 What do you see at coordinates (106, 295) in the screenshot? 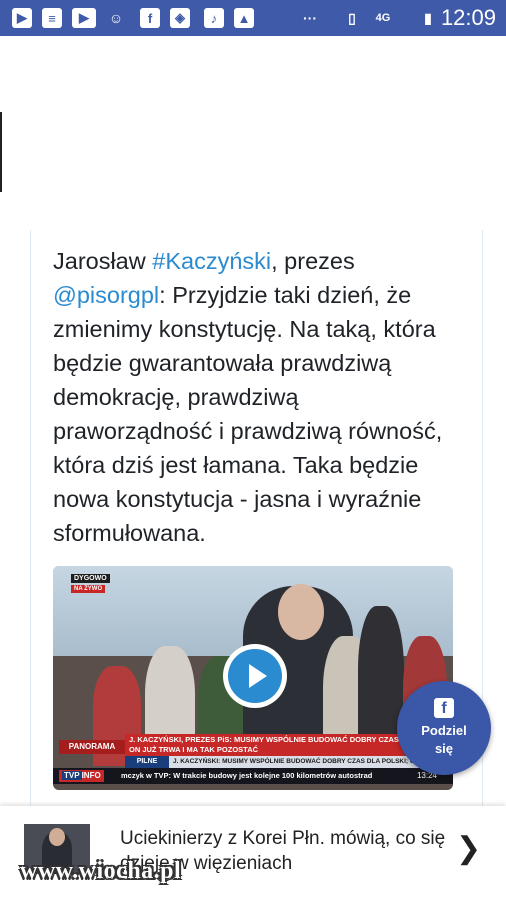
I see `mention-link: @pisorgpl` at bounding box center [106, 295].